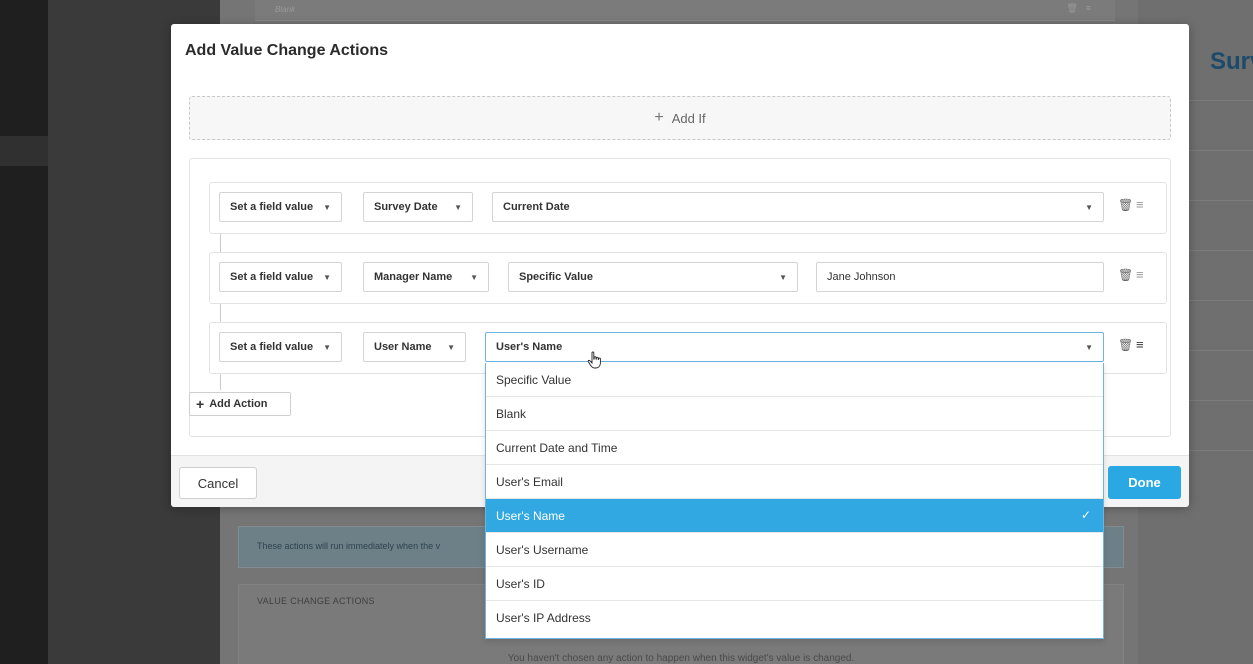  I want to click on dropdown-option: Blank, so click(794, 414).